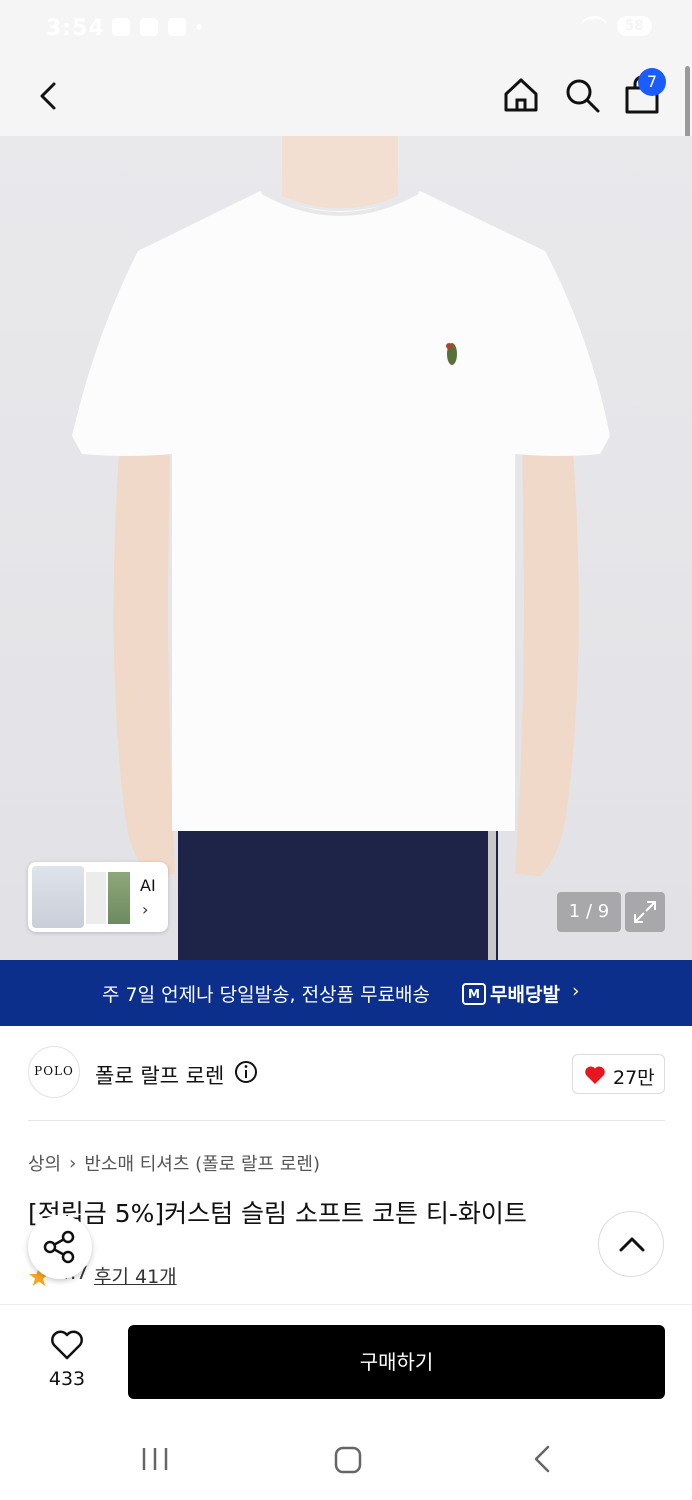 The width and height of the screenshot is (692, 1500). I want to click on back-arrow-icon, so click(50, 96).